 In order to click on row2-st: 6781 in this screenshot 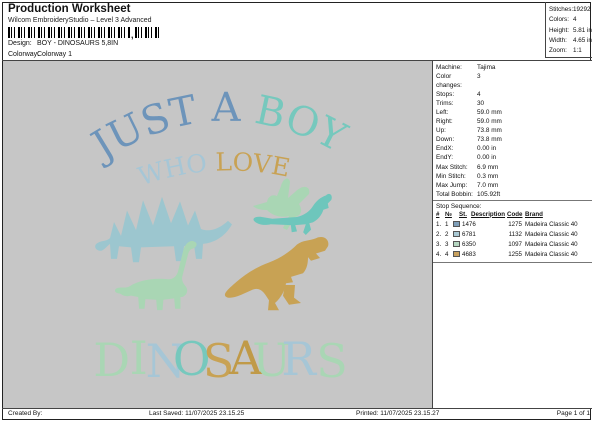, I will do `click(469, 234)`.